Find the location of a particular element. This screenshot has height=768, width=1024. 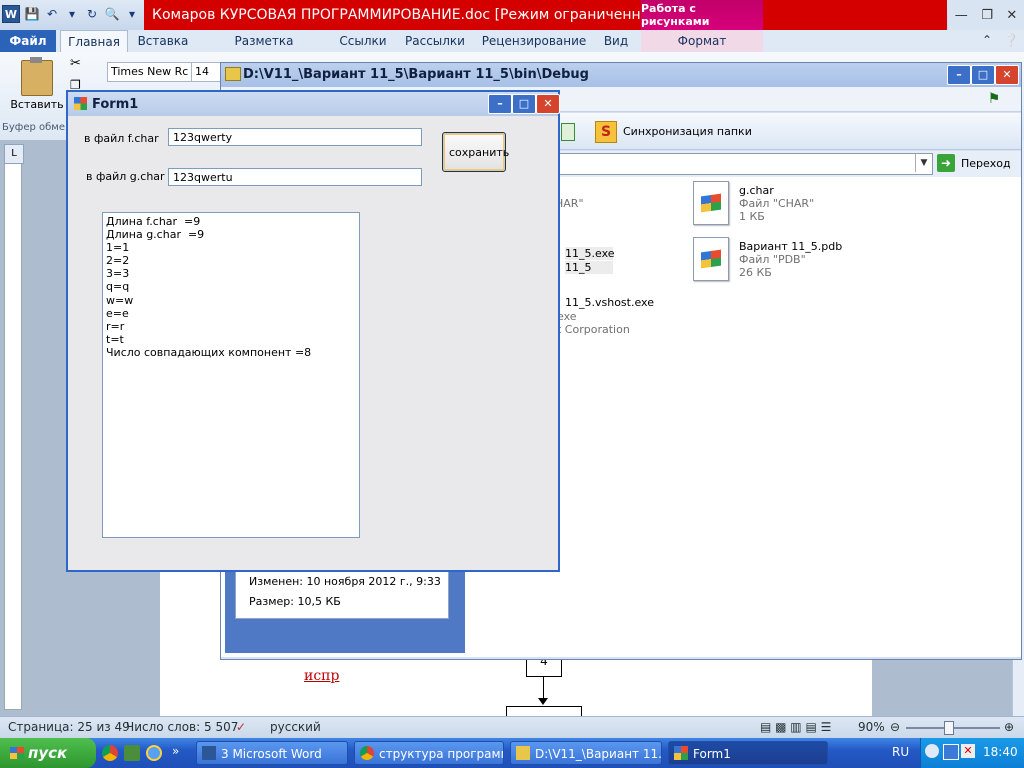

paste-label: Вставить is located at coordinates (37, 104).